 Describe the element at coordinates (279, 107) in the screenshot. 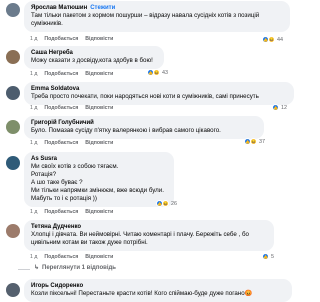

I see `reaction-count: 👍 12` at that location.